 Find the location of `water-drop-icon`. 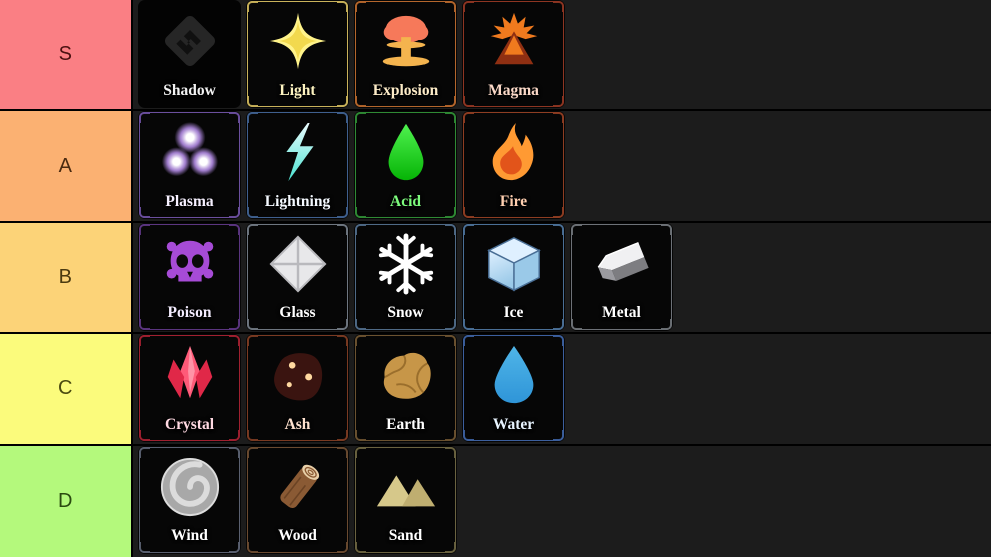

water-drop-icon is located at coordinates (513, 375).